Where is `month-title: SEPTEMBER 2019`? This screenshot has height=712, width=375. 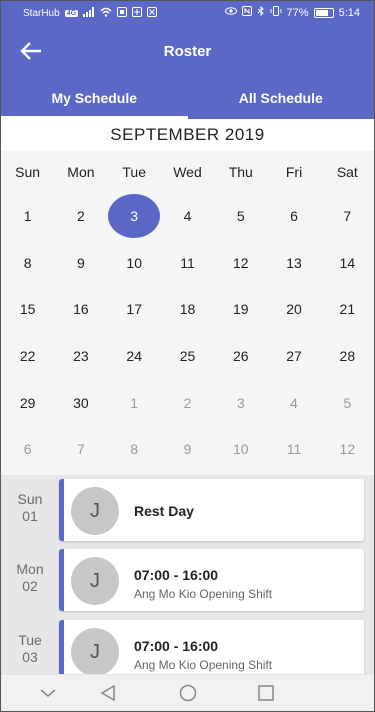
month-title: SEPTEMBER 2019 is located at coordinates (187, 135).